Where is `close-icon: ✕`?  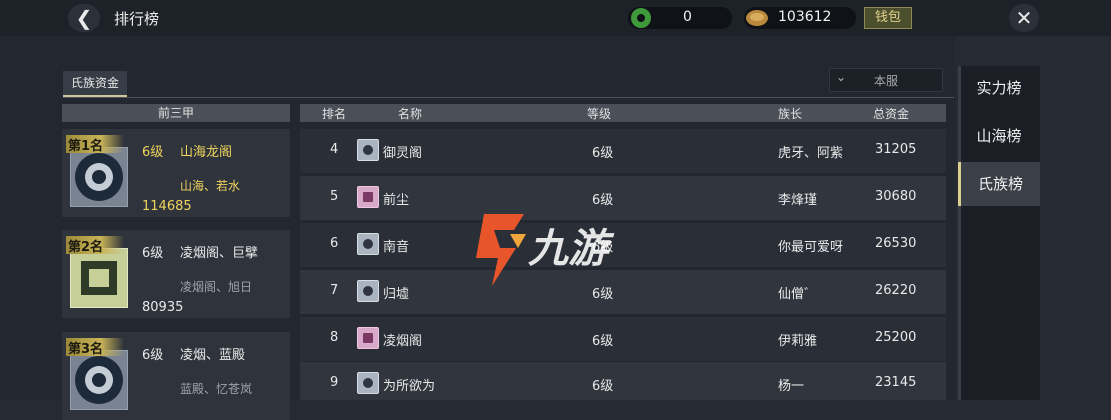 close-icon: ✕ is located at coordinates (1024, 18).